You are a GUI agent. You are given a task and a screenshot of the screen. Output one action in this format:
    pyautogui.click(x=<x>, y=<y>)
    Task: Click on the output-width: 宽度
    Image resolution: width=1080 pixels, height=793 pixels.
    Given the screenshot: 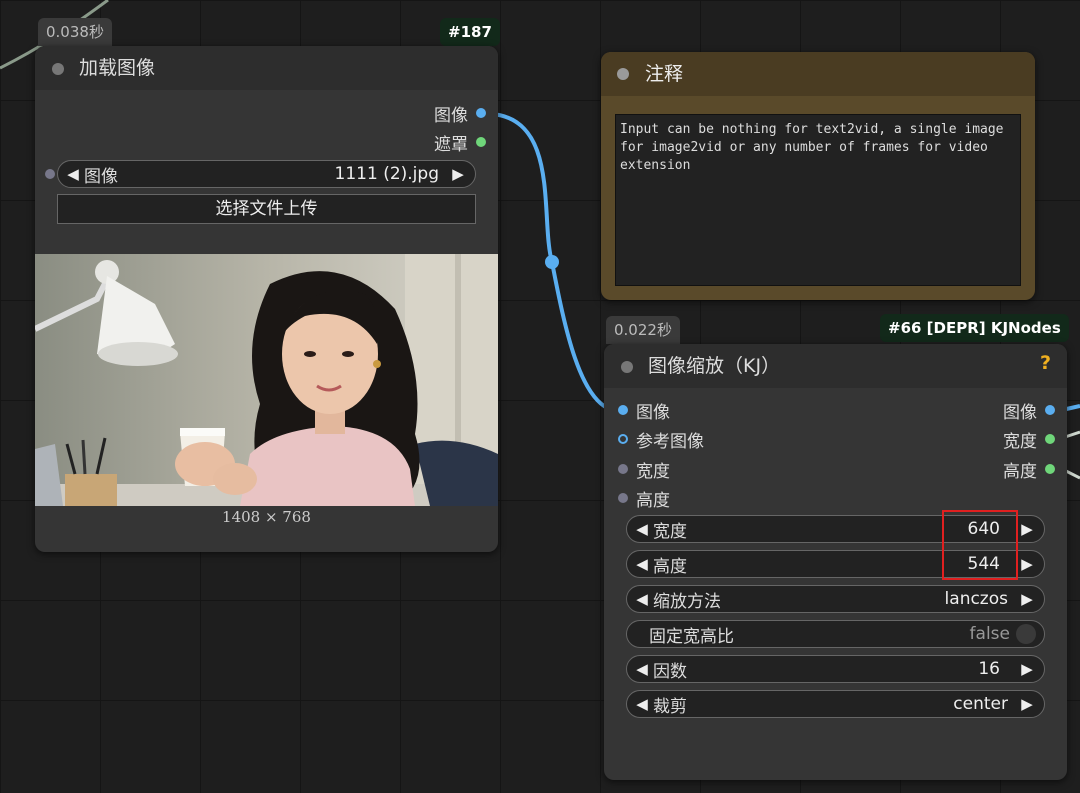 What is the action you would take?
    pyautogui.click(x=1029, y=439)
    